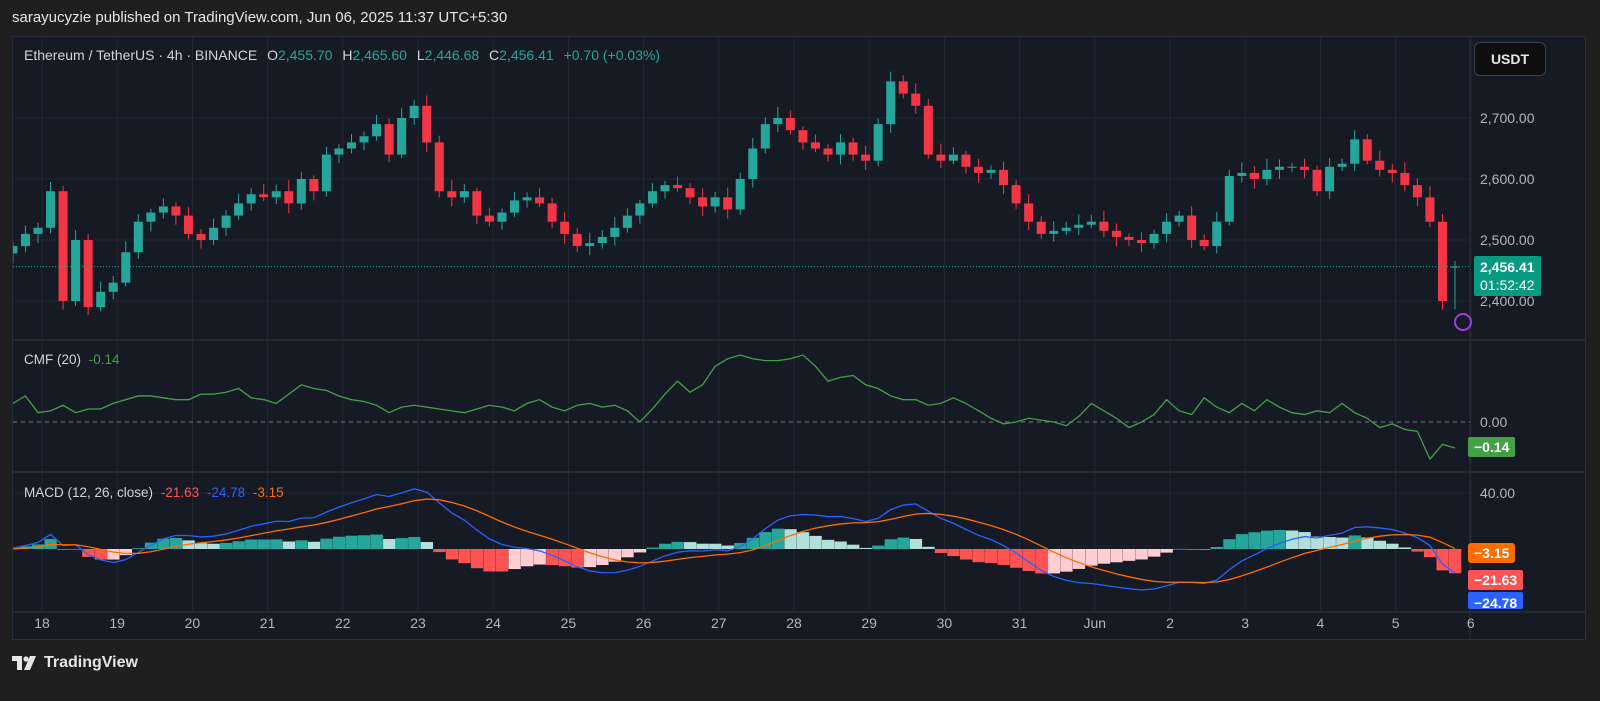  What do you see at coordinates (192, 623) in the screenshot?
I see `time-tick: 20` at bounding box center [192, 623].